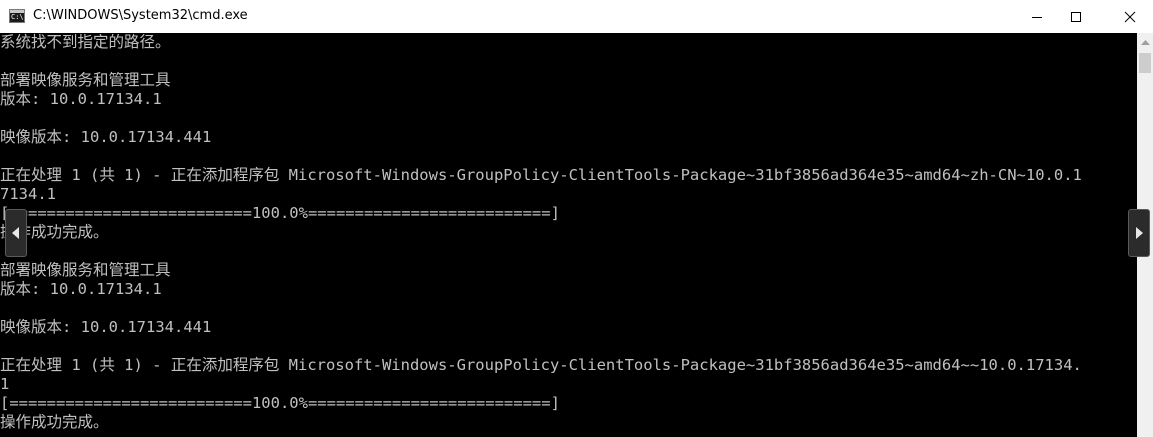 The width and height of the screenshot is (1153, 437). I want to click on scroll-thumb, so click(1145, 63).